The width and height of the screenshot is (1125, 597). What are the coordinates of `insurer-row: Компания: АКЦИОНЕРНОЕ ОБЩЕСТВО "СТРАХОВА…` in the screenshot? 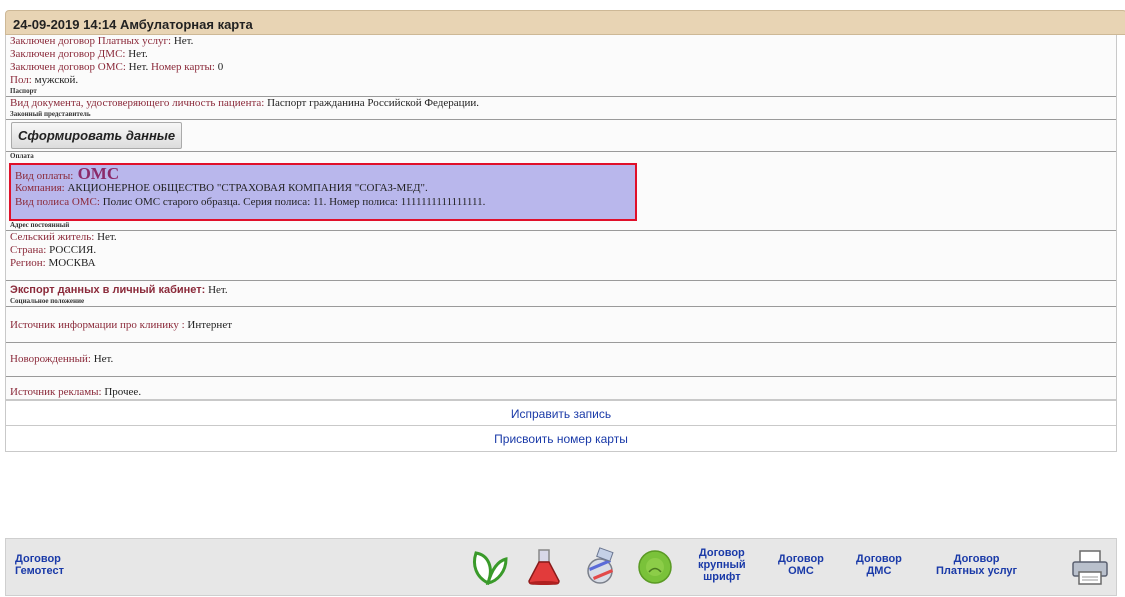 It's located at (221, 188).